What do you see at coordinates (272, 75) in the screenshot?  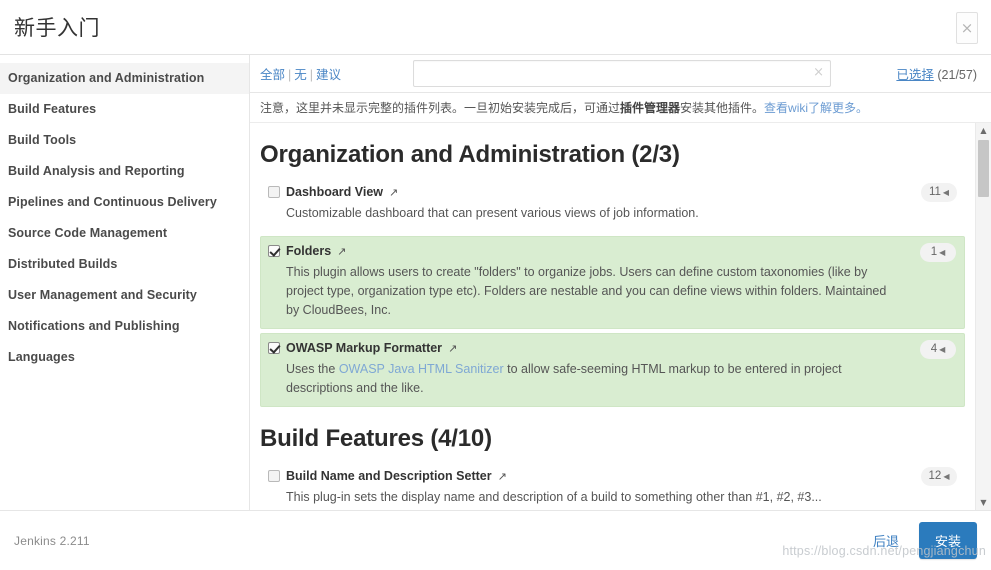 I see `filter-all-link: 全部` at bounding box center [272, 75].